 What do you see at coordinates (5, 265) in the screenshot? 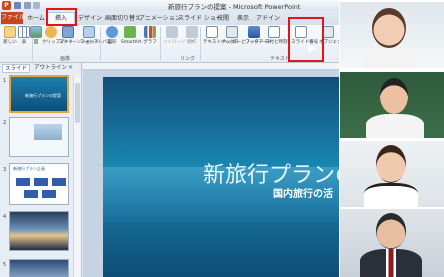
I see `thumbnail-number: 5` at bounding box center [5, 265].